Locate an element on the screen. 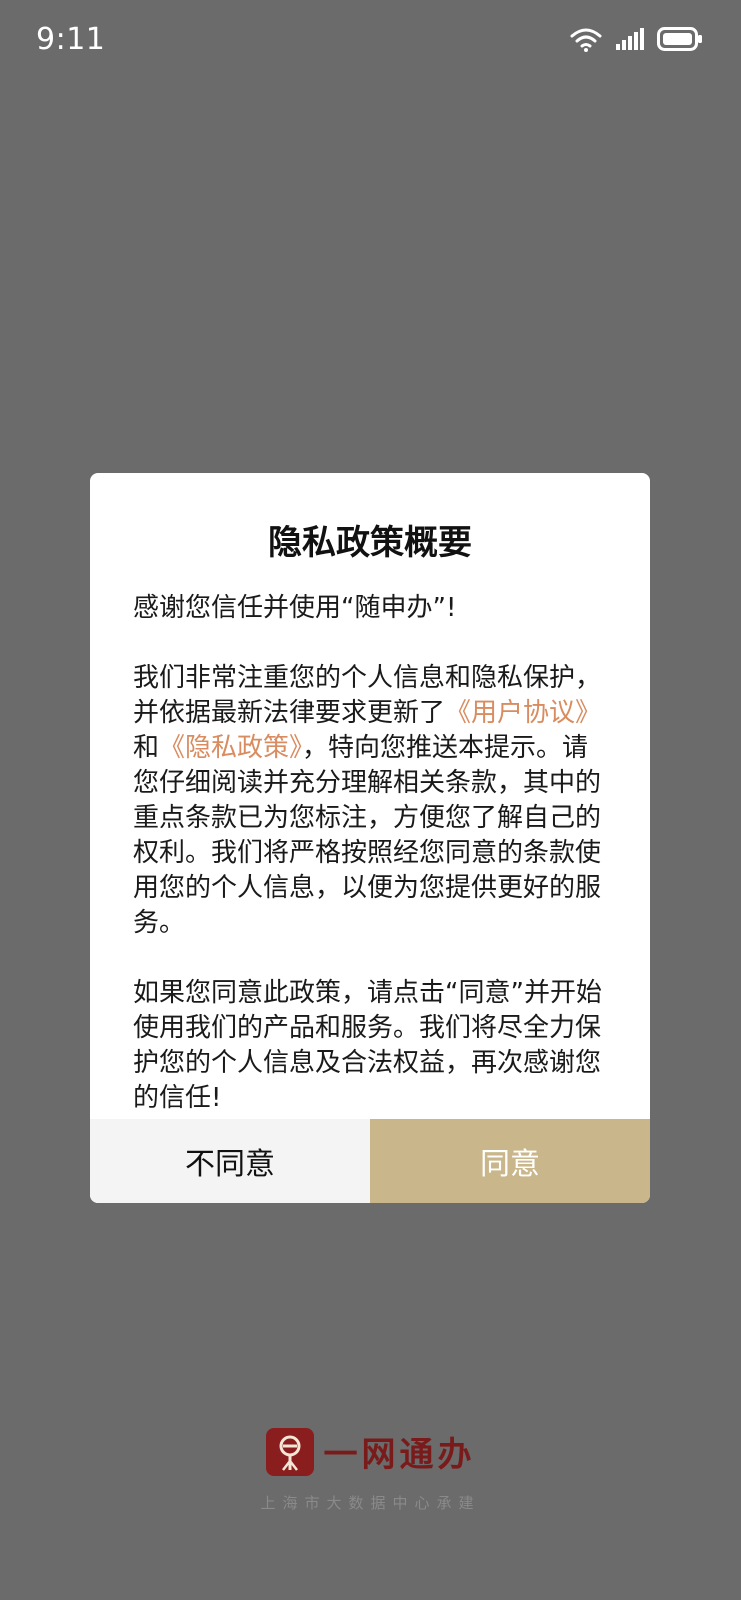 The height and width of the screenshot is (1600, 741). wifi-icon is located at coordinates (586, 39).